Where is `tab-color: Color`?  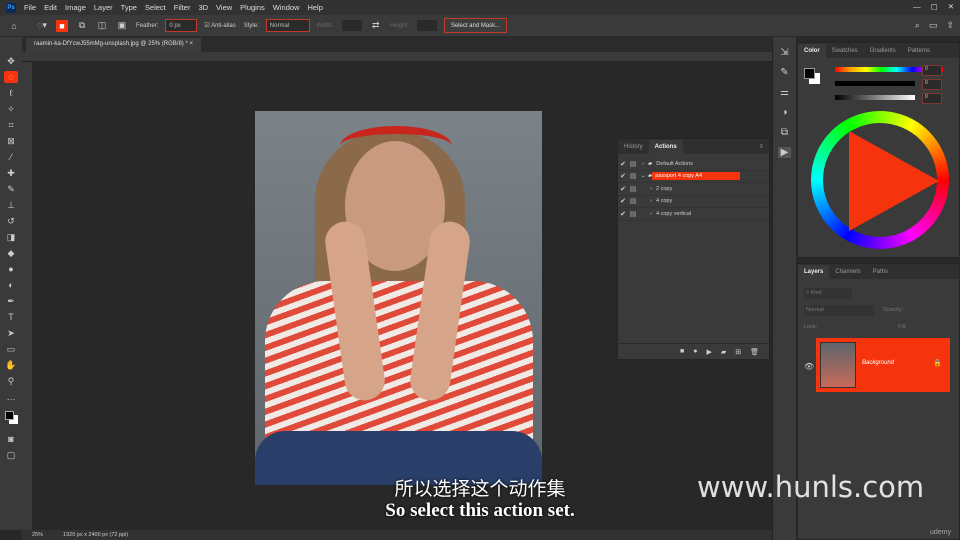
tab-color: Color is located at coordinates (812, 50).